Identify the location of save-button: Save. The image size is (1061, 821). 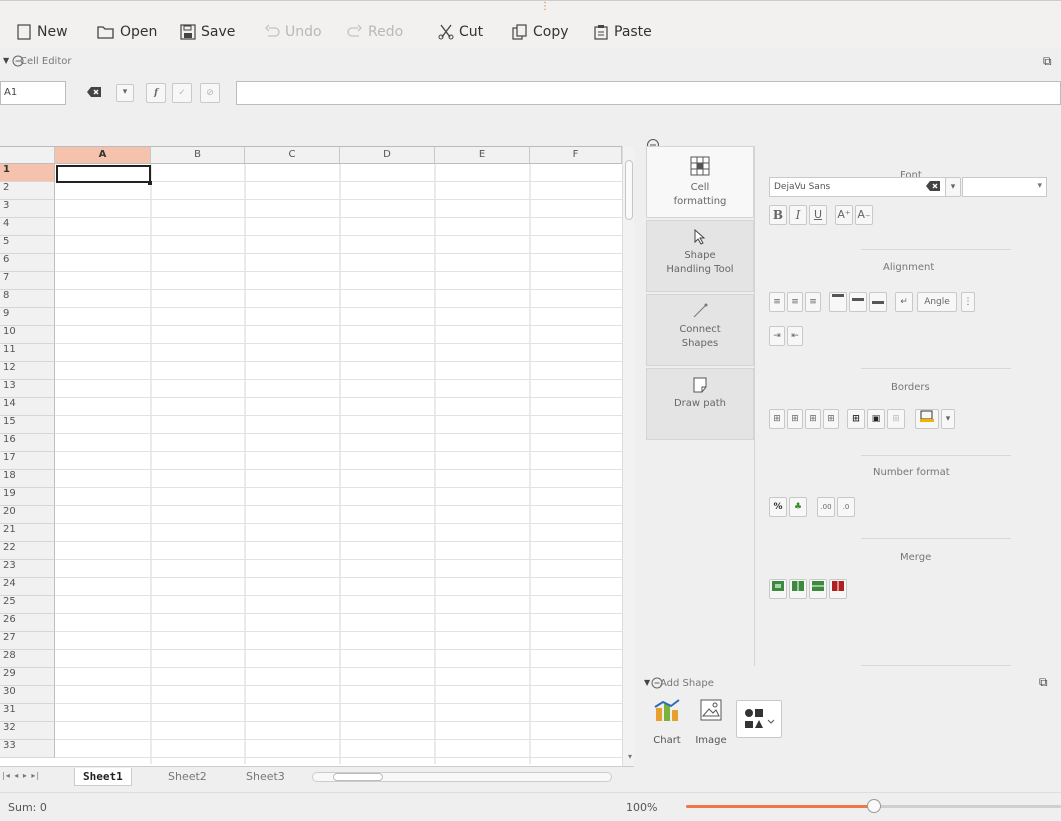
(207, 32).